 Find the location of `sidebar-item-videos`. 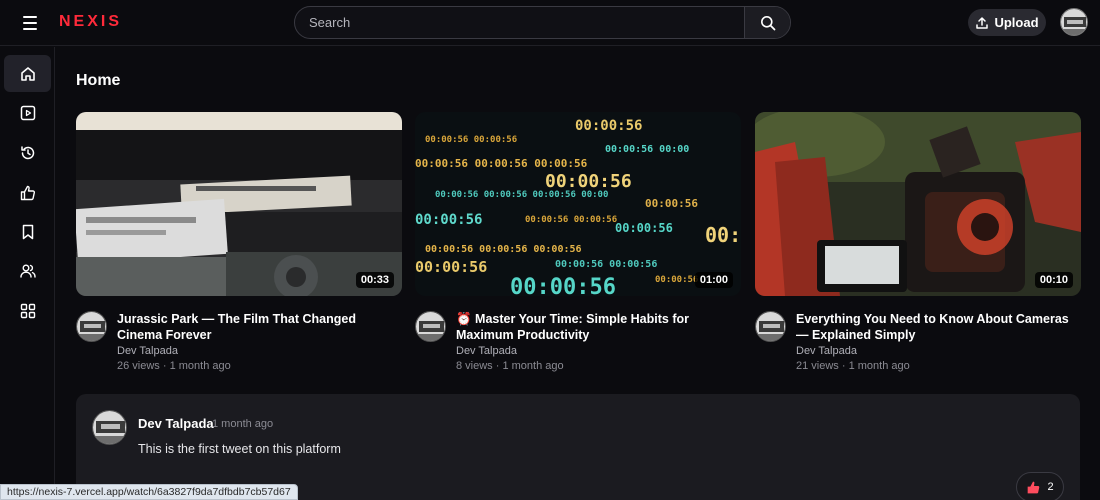

sidebar-item-videos is located at coordinates (27, 112).